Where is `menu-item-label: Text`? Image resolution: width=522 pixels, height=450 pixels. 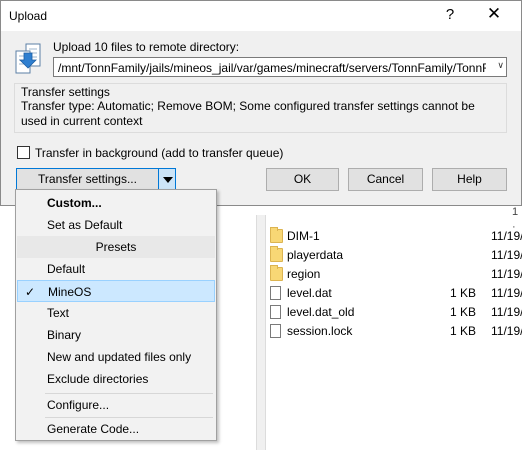
menu-item-label: Text is located at coordinates (58, 313).